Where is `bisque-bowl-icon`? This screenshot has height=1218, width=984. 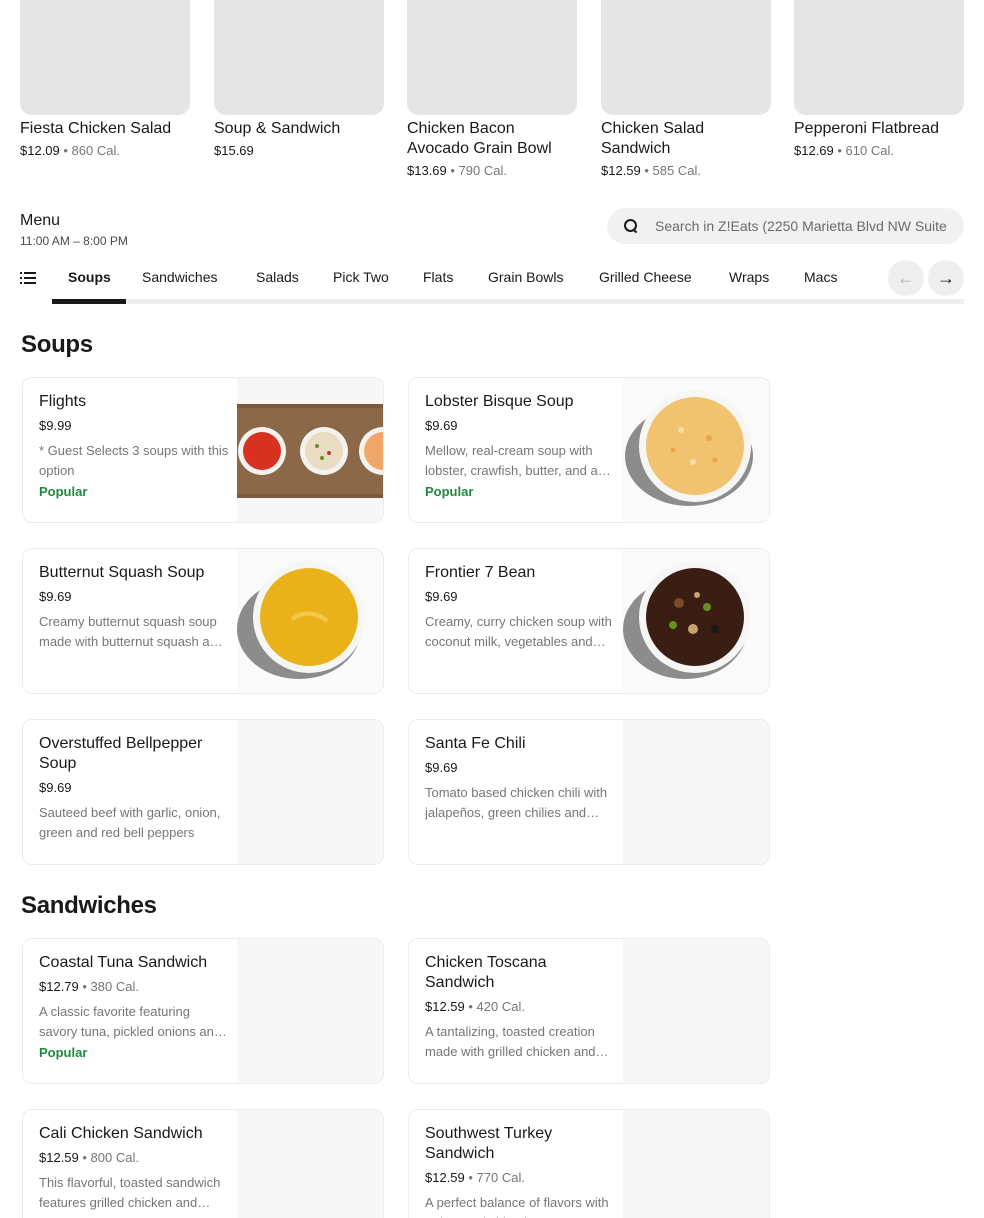
bisque-bowl-icon is located at coordinates (696, 450).